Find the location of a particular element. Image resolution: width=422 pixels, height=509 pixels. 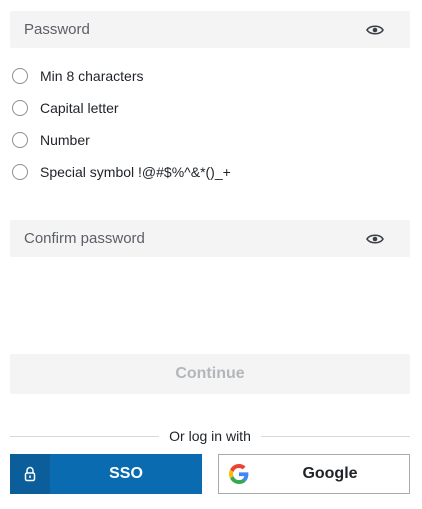

google-button: Google is located at coordinates (314, 474).